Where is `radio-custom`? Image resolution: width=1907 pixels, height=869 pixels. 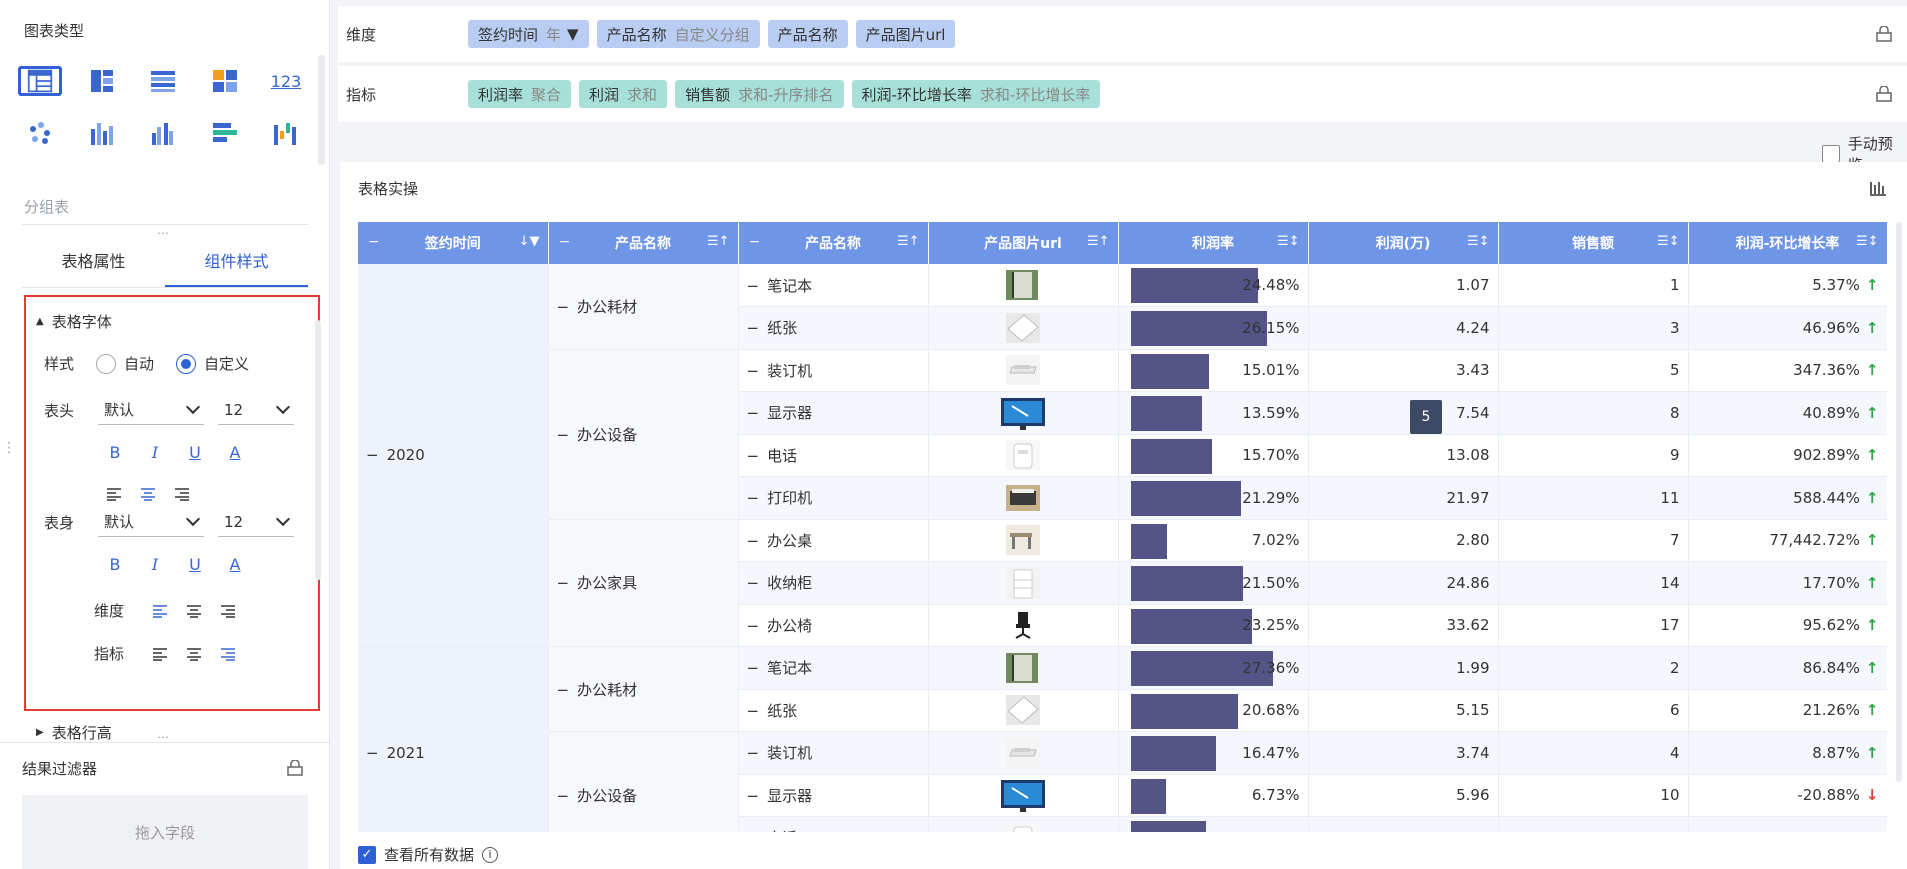 radio-custom is located at coordinates (186, 363).